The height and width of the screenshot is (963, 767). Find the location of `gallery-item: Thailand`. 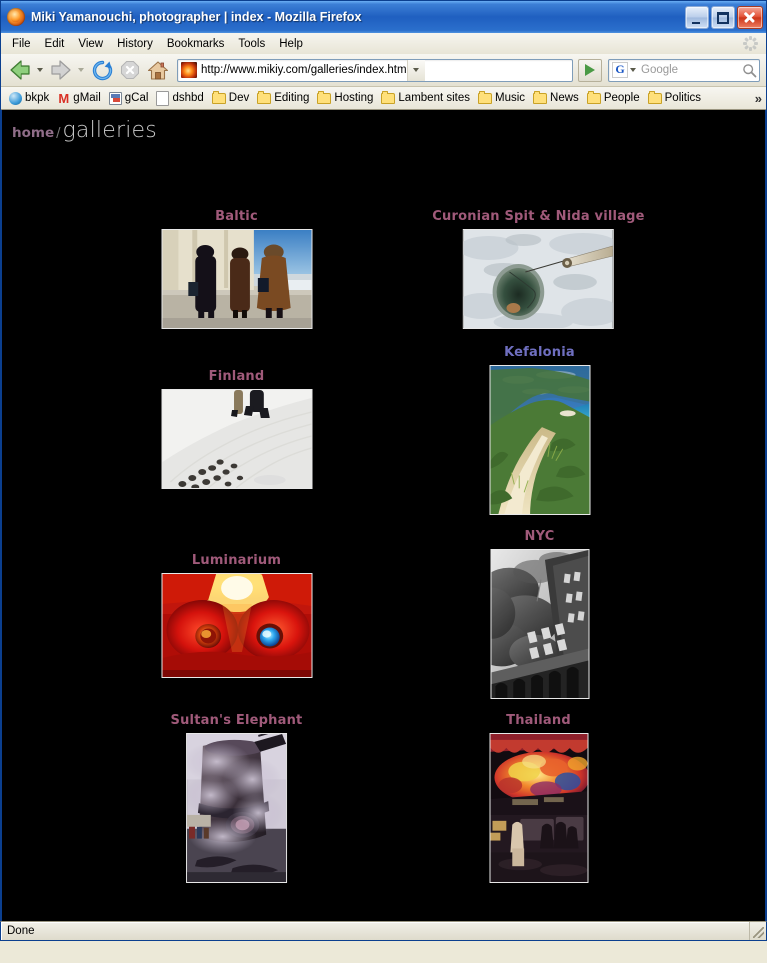

gallery-item: Thailand is located at coordinates (539, 800).